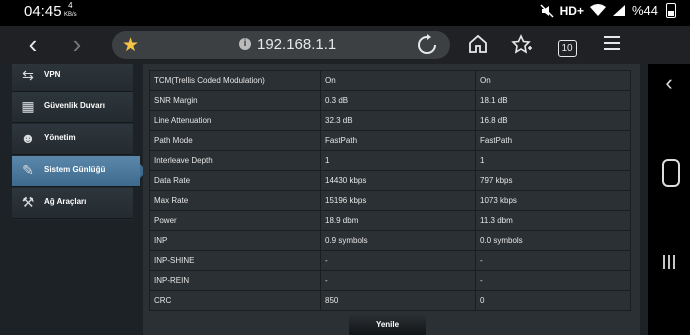 The width and height of the screenshot is (690, 335). Describe the element at coordinates (28, 75) in the screenshot. I see `vpn-icon: ⇆` at that location.